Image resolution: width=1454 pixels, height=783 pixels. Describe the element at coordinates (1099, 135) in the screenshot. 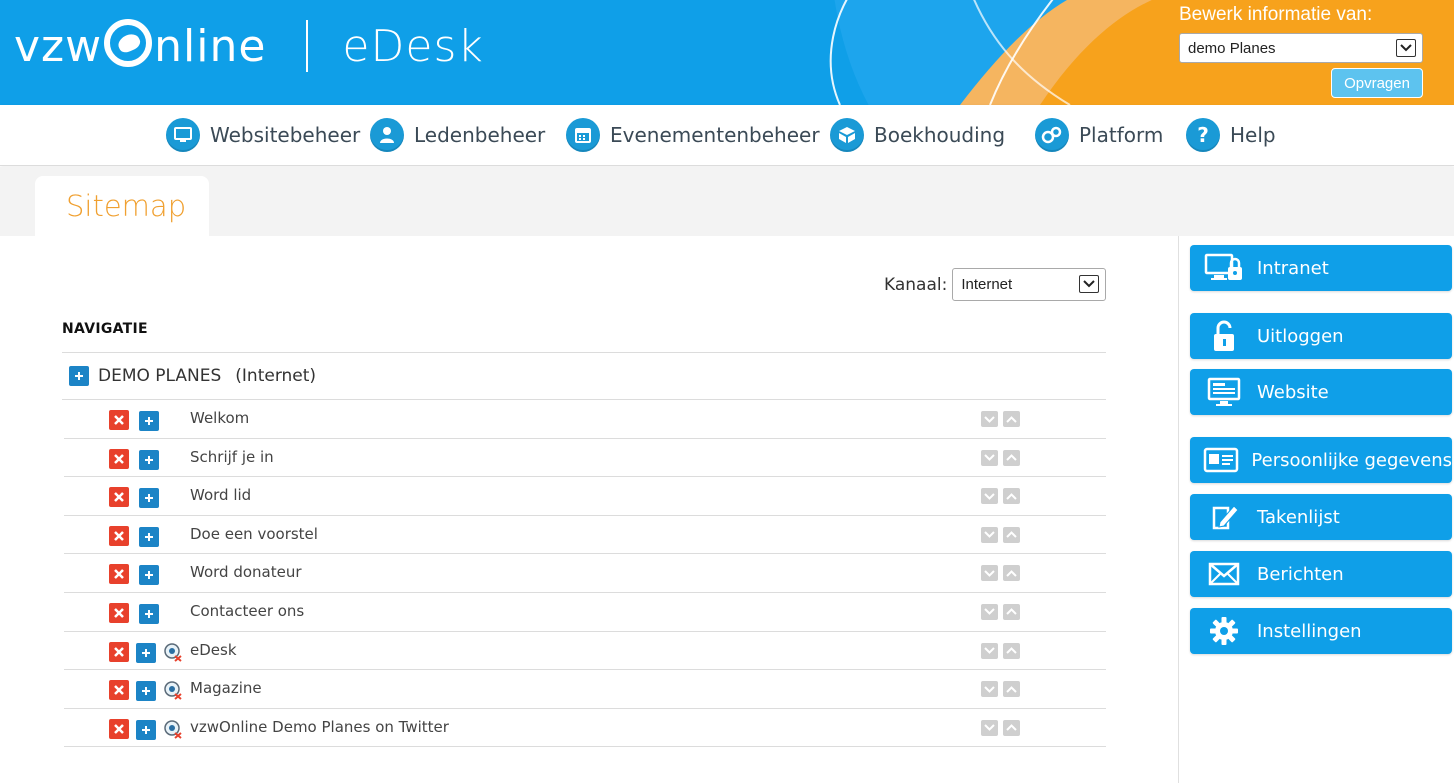

I see `nav-platform: Platform` at that location.